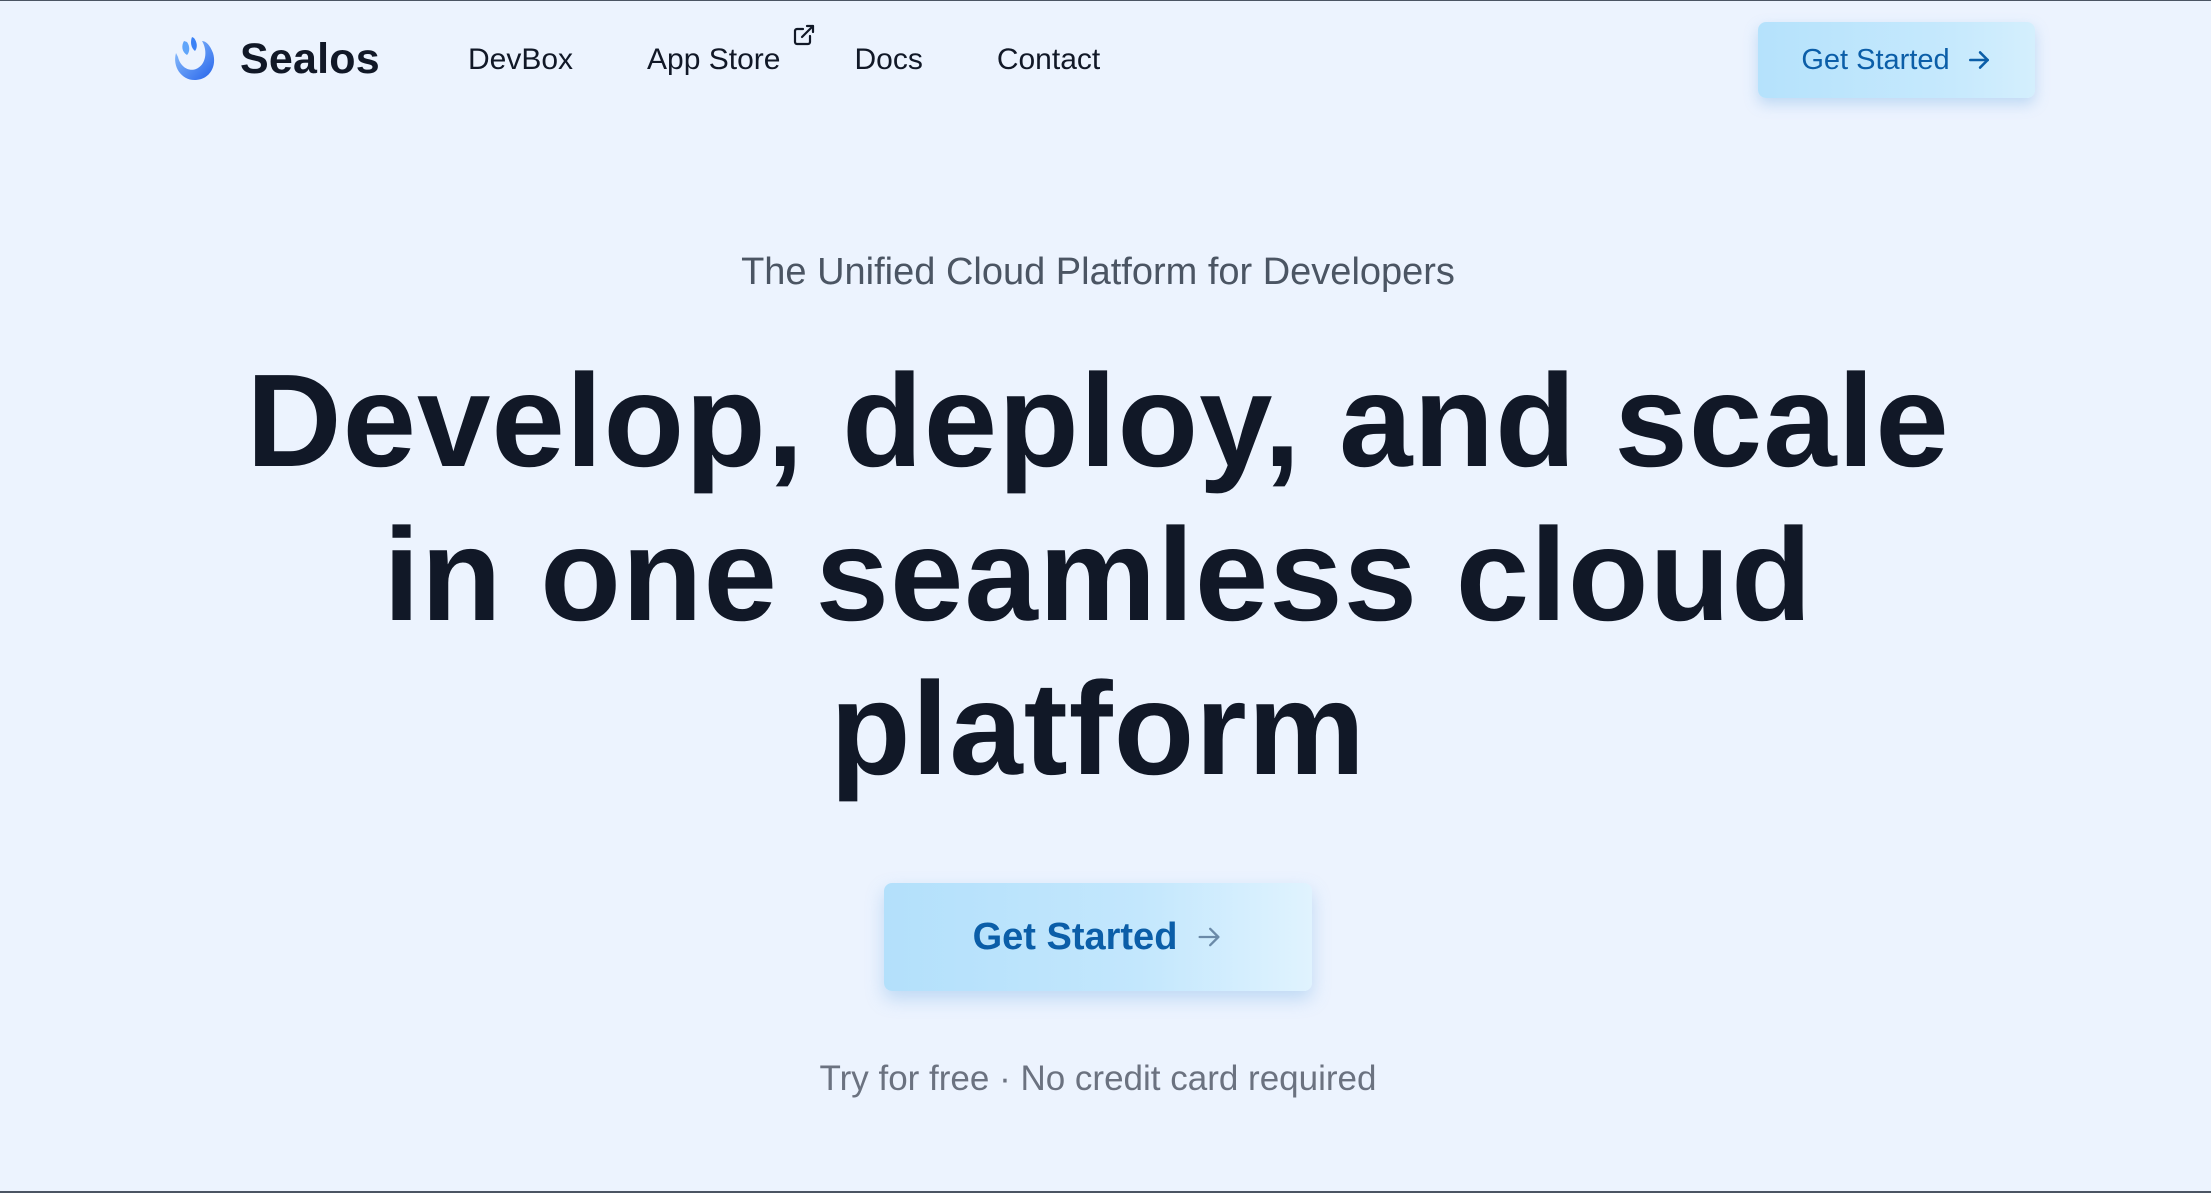 The image size is (2211, 1193). What do you see at coordinates (195, 59) in the screenshot?
I see `sealos-logo-icon` at bounding box center [195, 59].